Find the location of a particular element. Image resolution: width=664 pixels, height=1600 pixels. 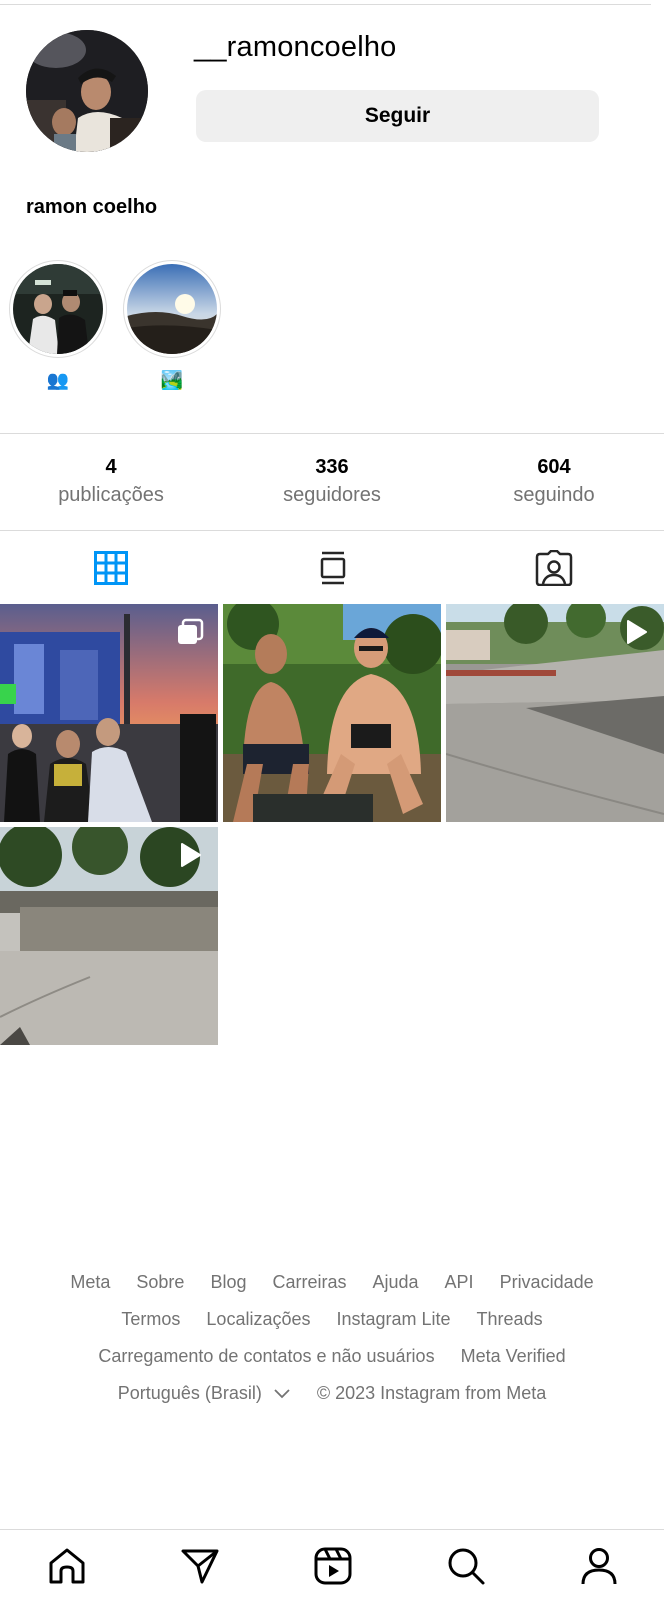

tagged-icon is located at coordinates (554, 568).